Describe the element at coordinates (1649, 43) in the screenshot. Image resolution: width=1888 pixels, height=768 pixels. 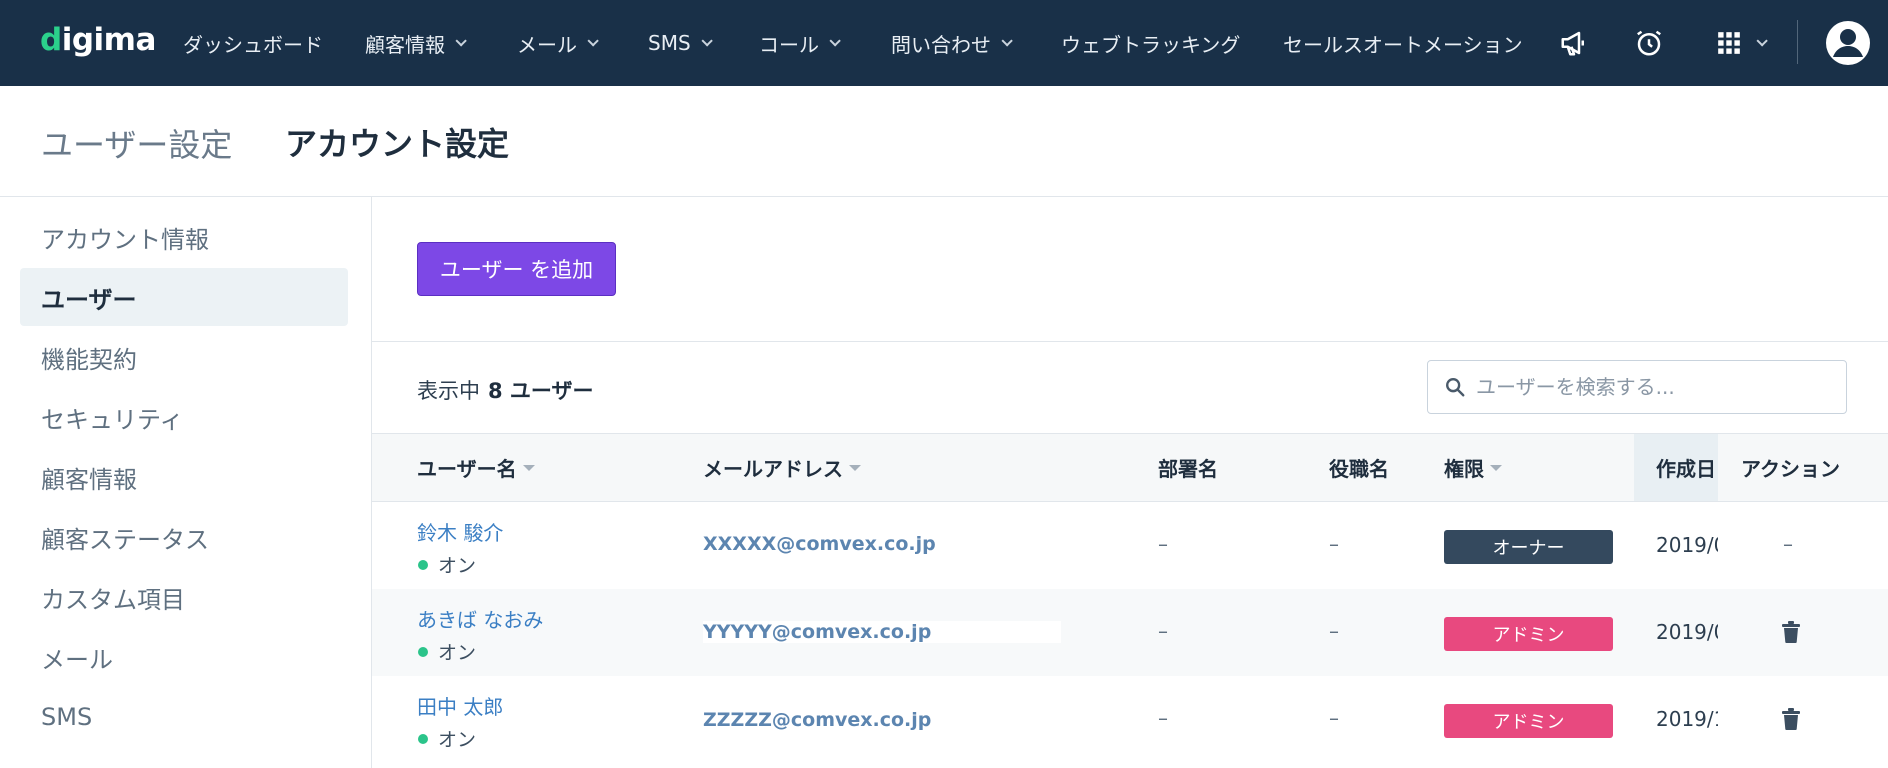
I see `alarm-clock-icon` at that location.